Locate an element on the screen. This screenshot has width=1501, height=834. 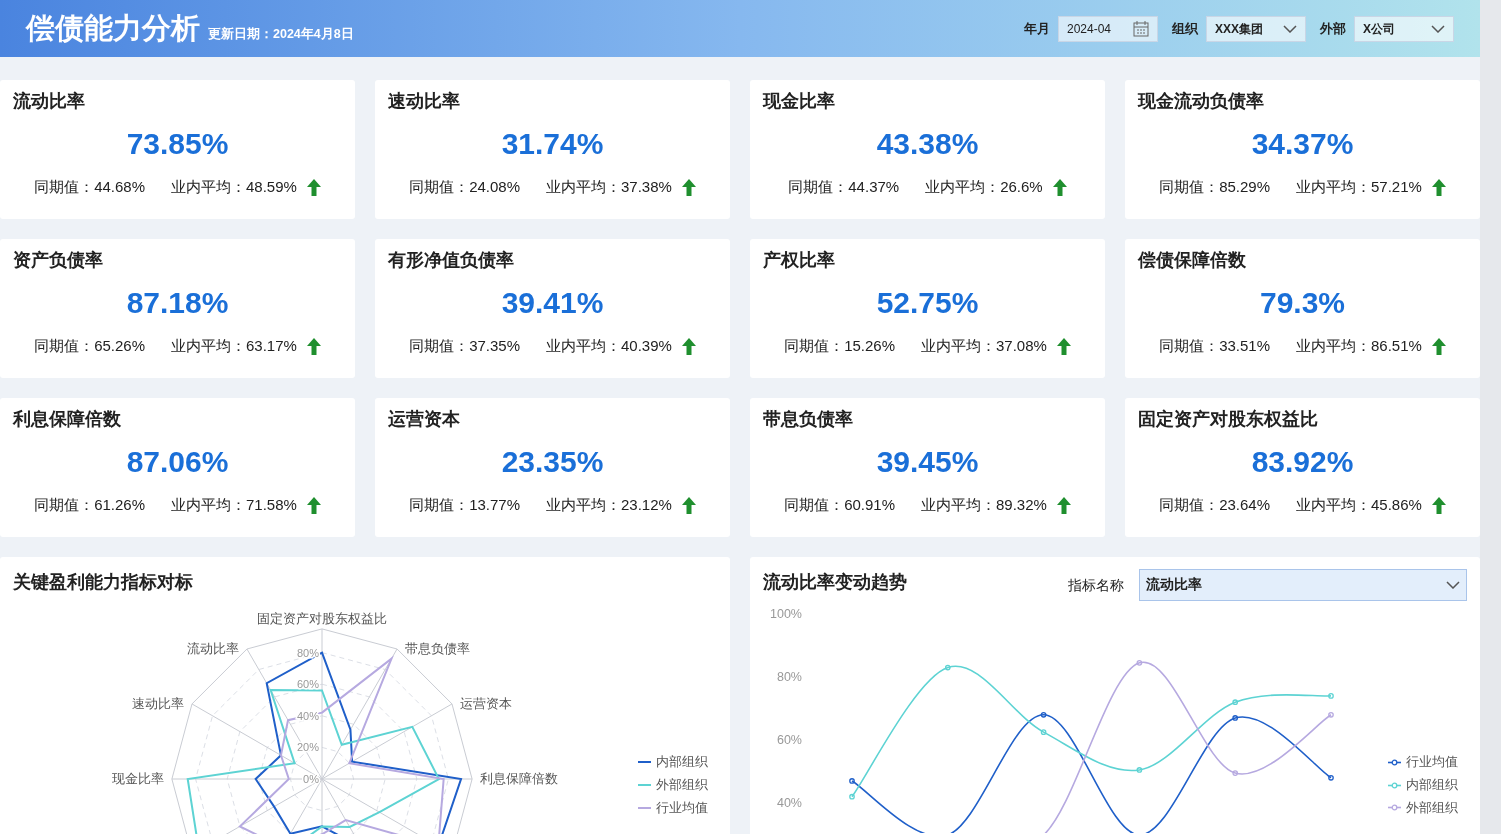
metric-value: 43.38% is located at coordinates (927, 144).